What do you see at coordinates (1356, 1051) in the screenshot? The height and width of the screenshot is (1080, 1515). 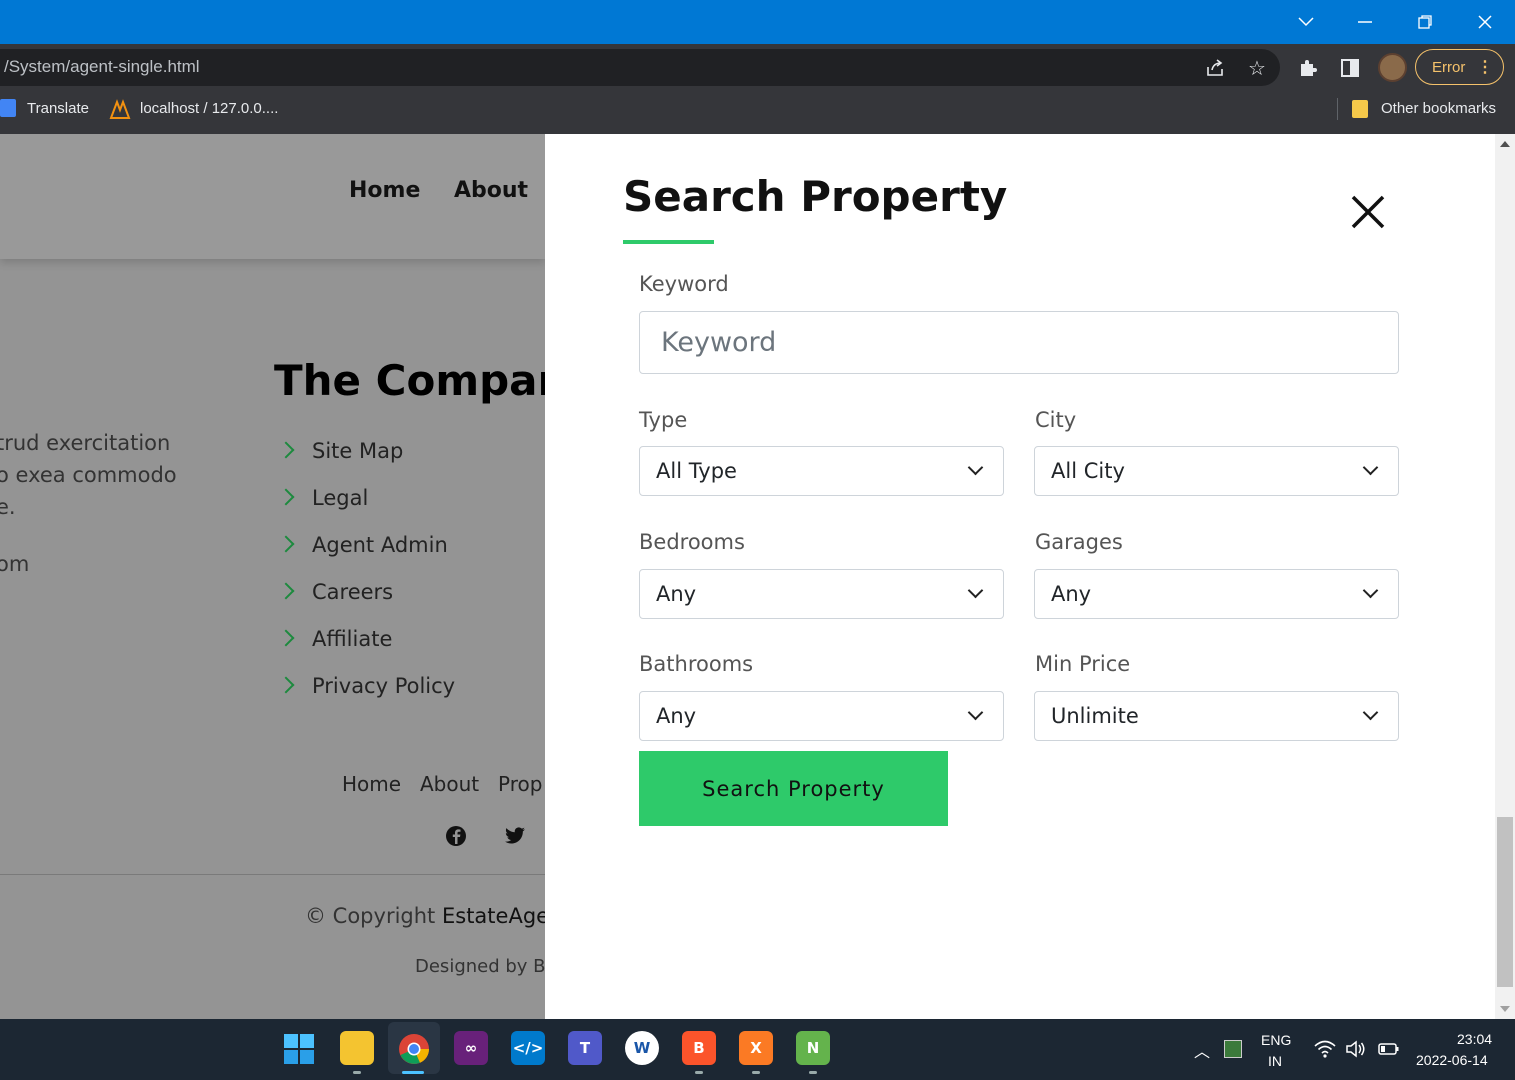 I see `volume-icon` at bounding box center [1356, 1051].